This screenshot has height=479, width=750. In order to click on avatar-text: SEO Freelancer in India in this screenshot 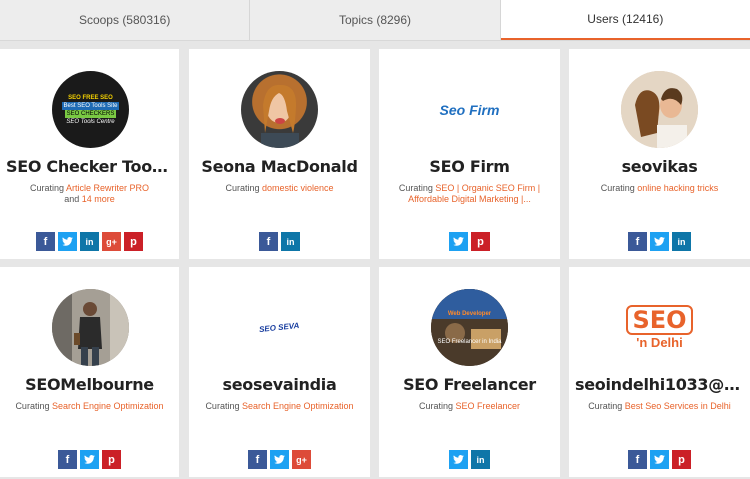, I will do `click(469, 341)`.